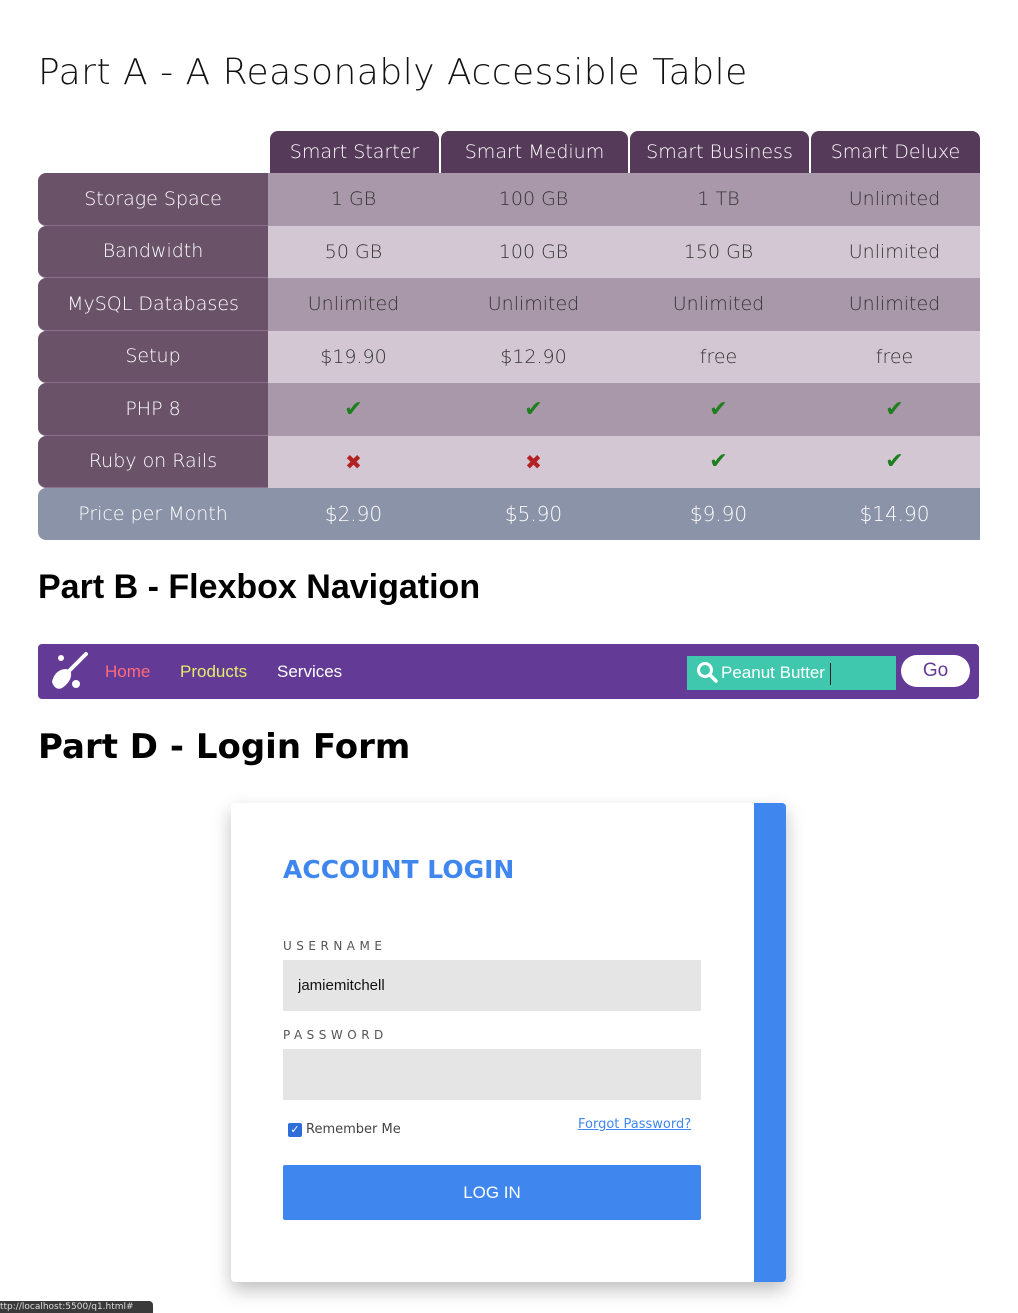 This screenshot has width=1018, height=1313. Describe the element at coordinates (935, 671) in the screenshot. I see `go-button: Go` at that location.